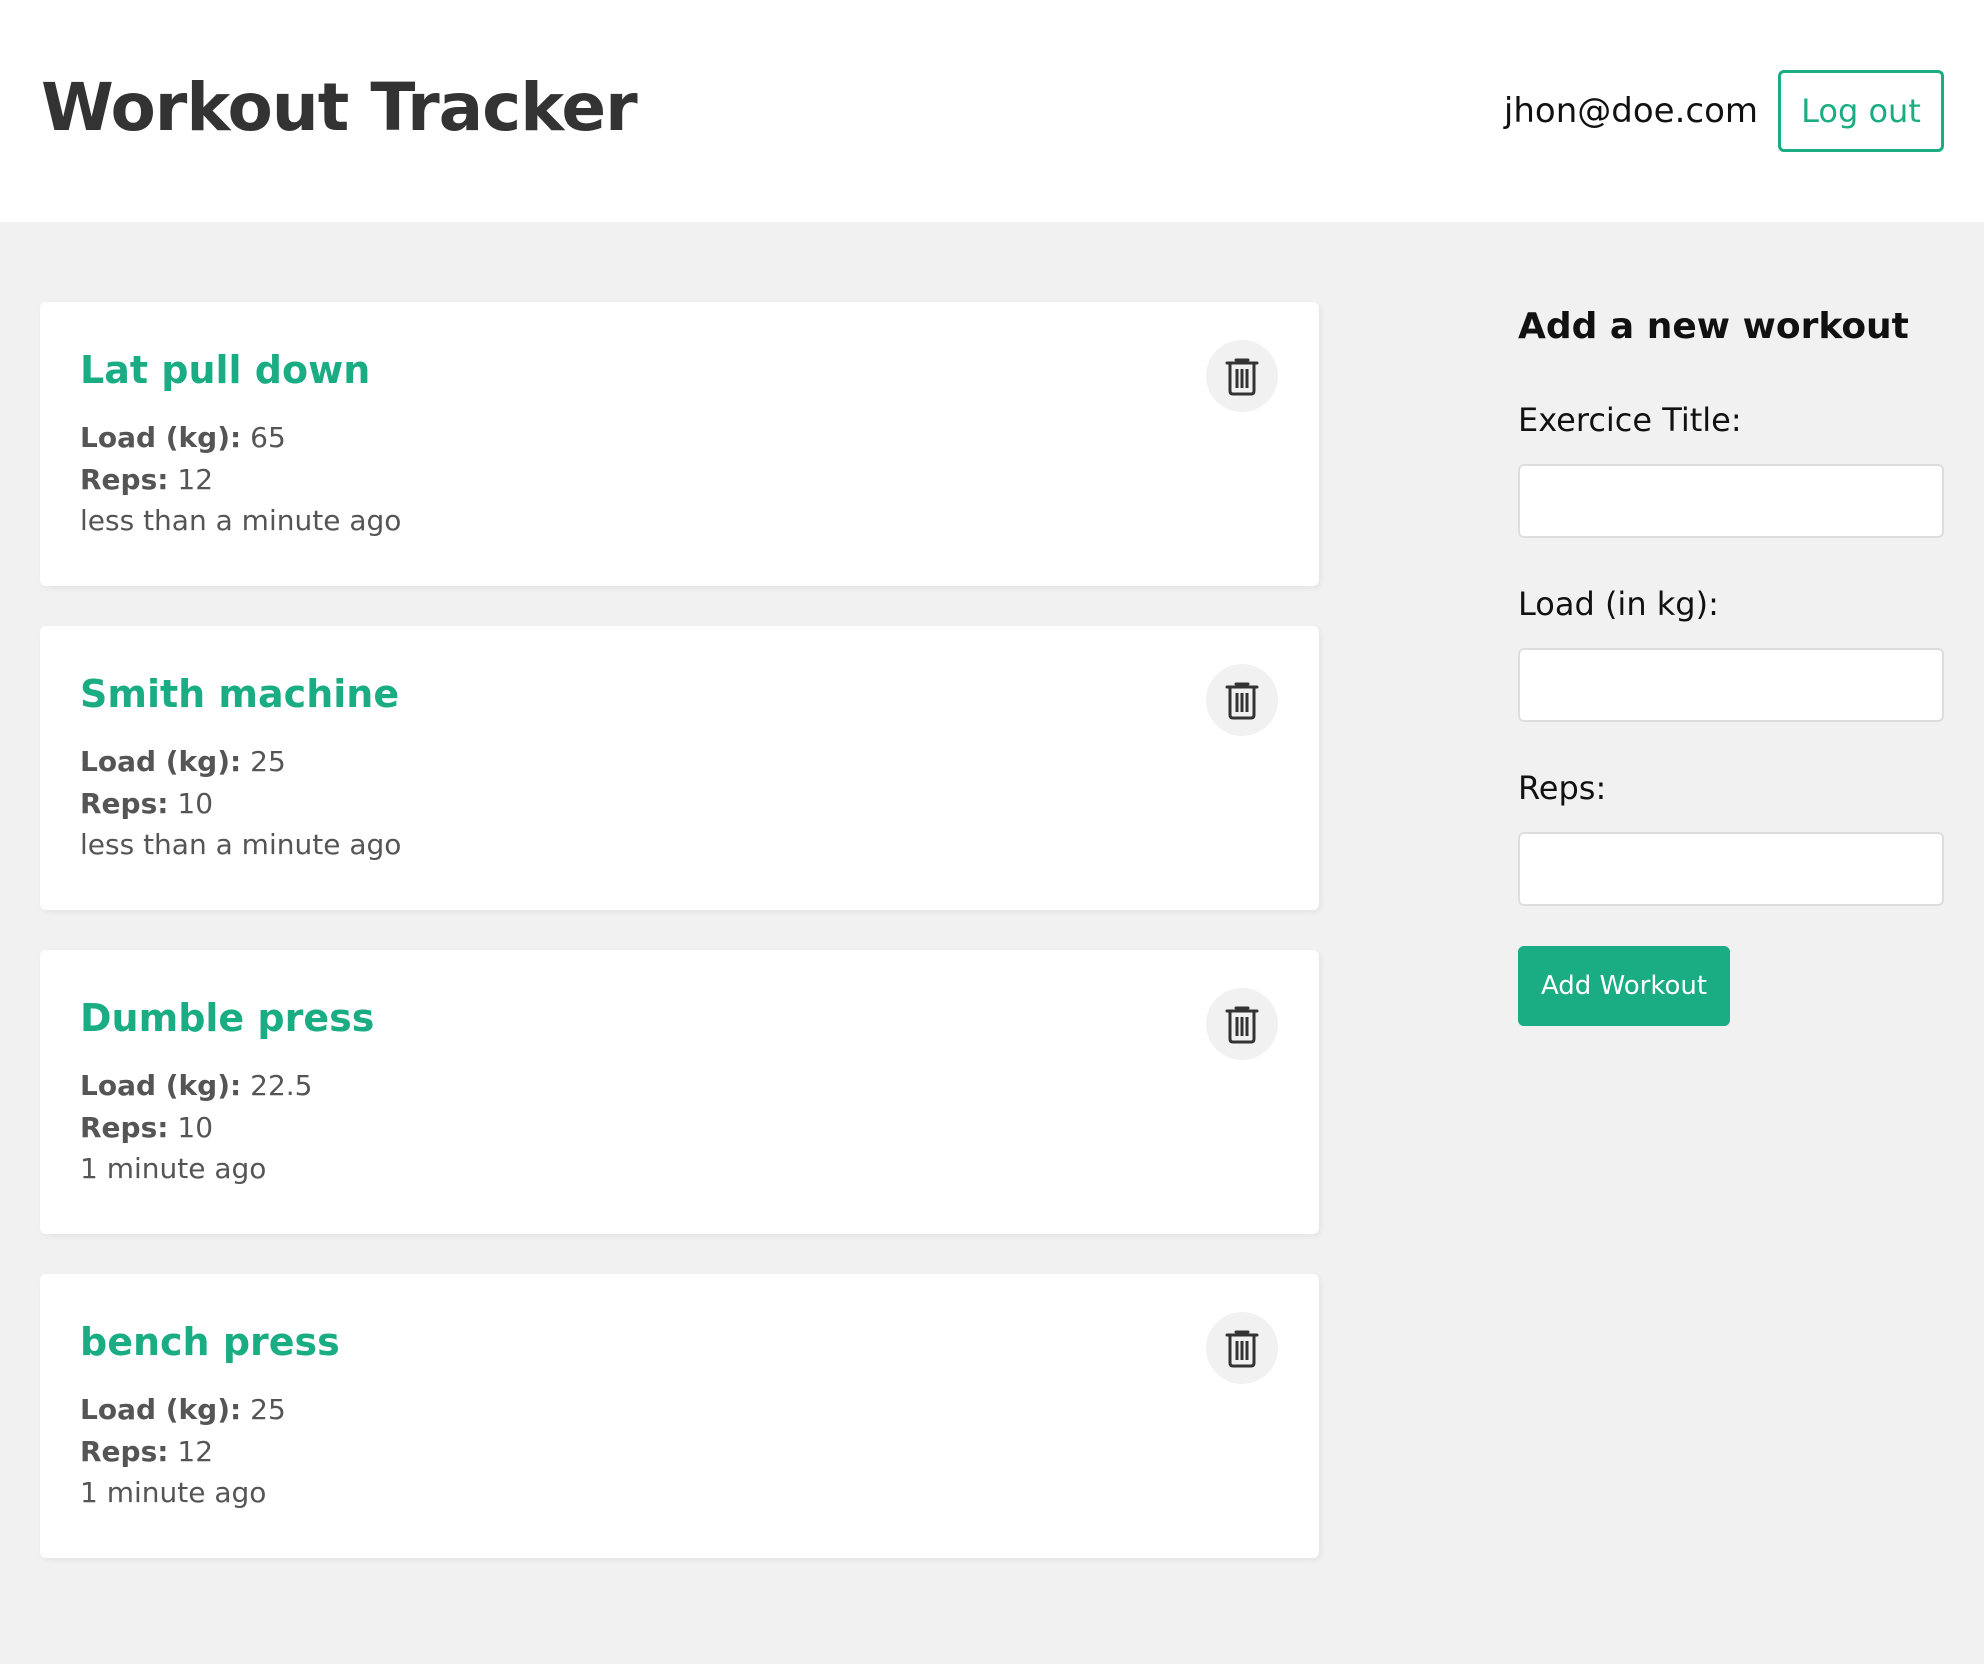 This screenshot has width=1984, height=1664. I want to click on load-label: Load (in kg):, so click(1618, 604).